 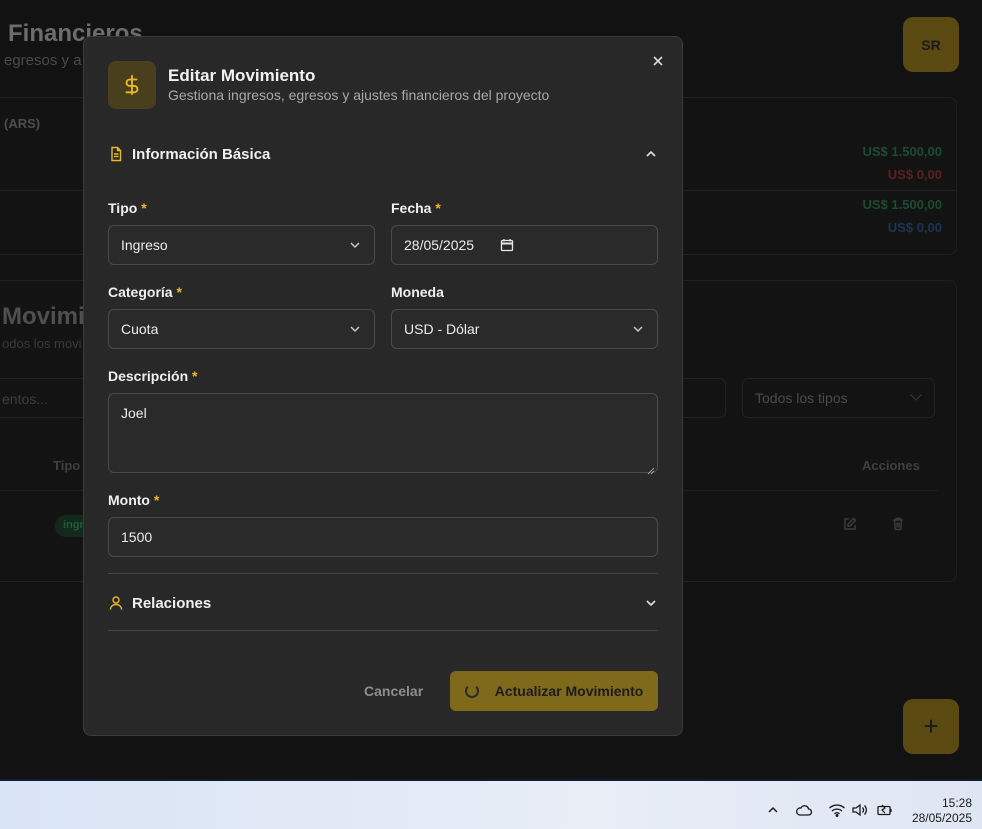 I want to click on monto-label-text: Monto, so click(x=129, y=500).